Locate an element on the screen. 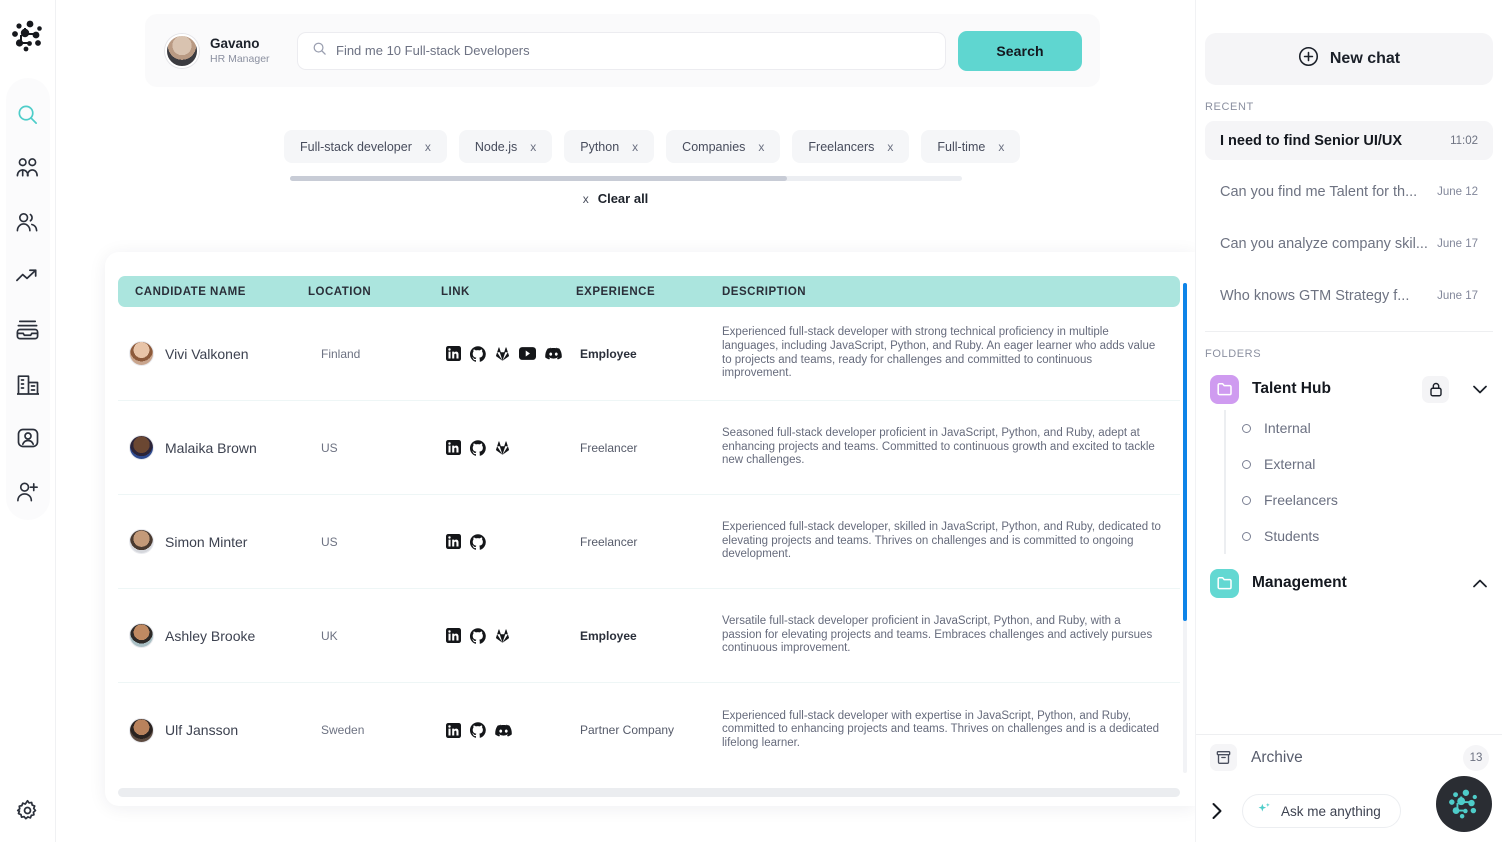 This screenshot has height=842, width=1502. new-chat-label: New chat is located at coordinates (1365, 58).